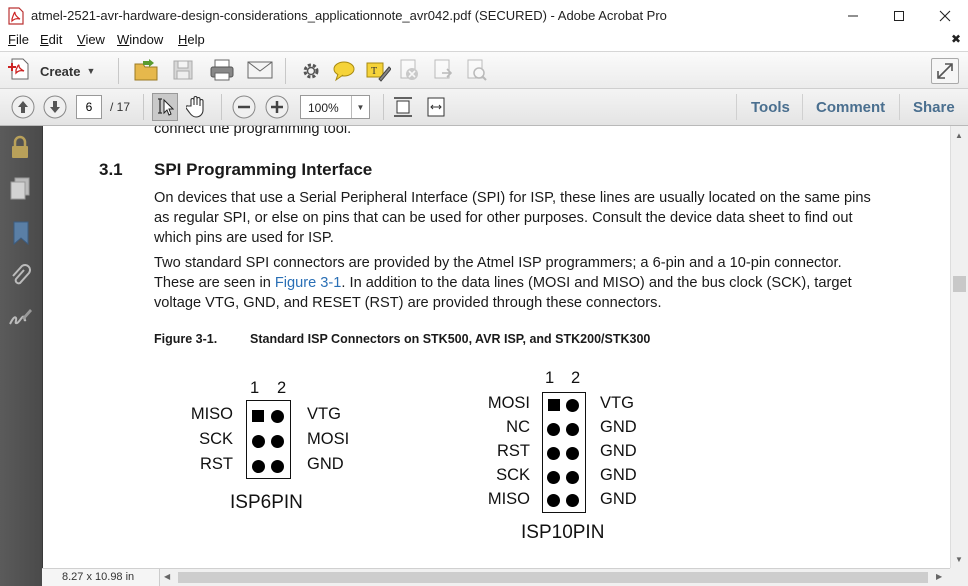 Image resolution: width=968 pixels, height=586 pixels. I want to click on pin-label: RST, so click(513, 451).